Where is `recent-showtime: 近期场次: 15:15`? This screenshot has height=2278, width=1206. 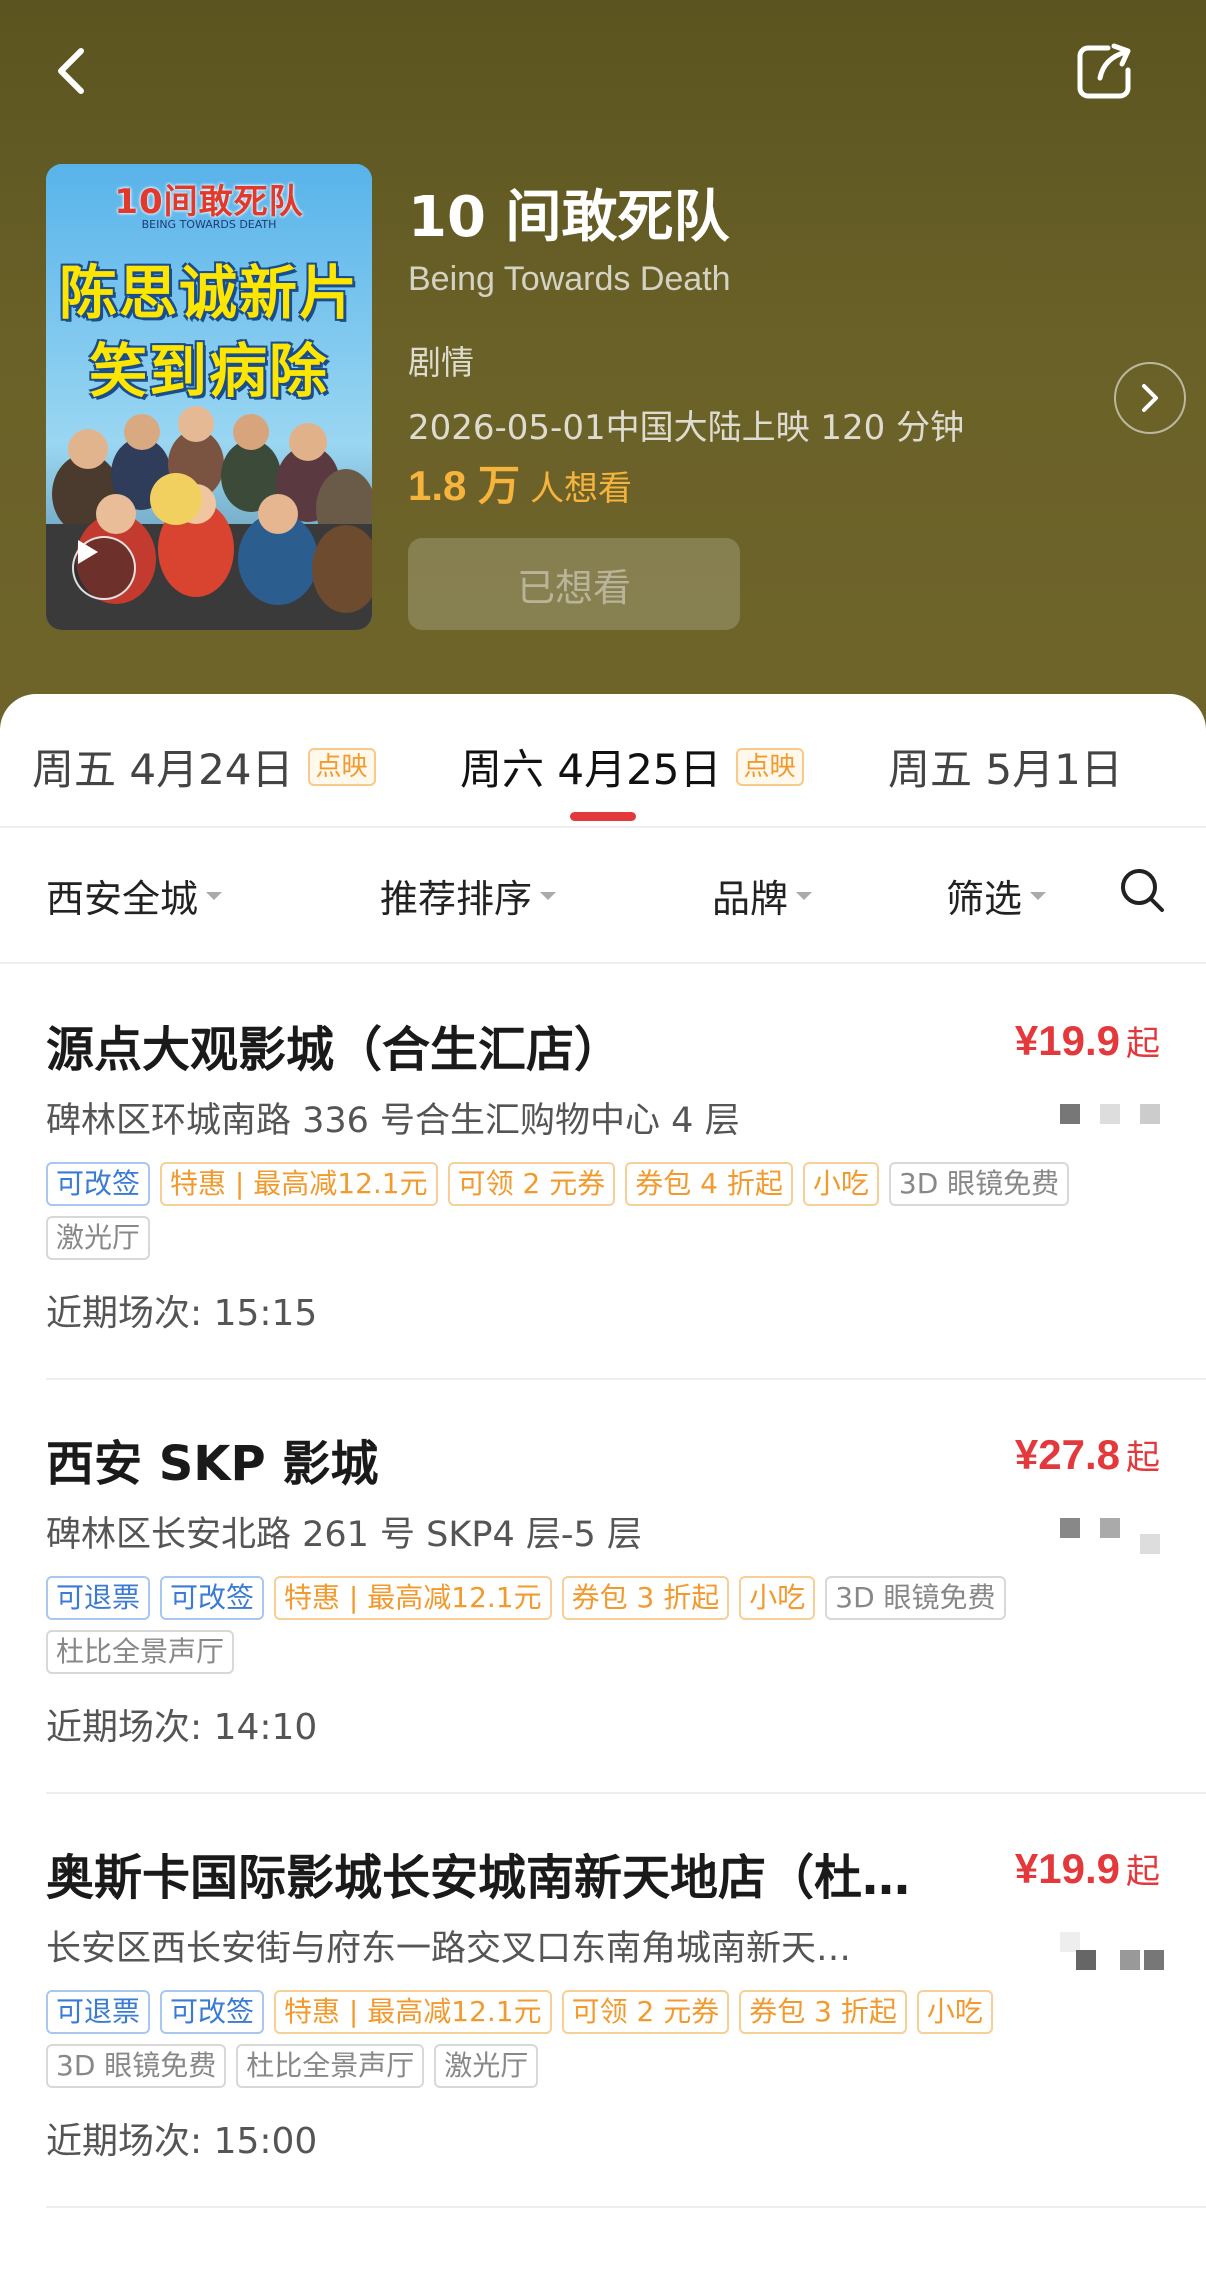
recent-showtime: 近期场次: 15:15 is located at coordinates (182, 1313).